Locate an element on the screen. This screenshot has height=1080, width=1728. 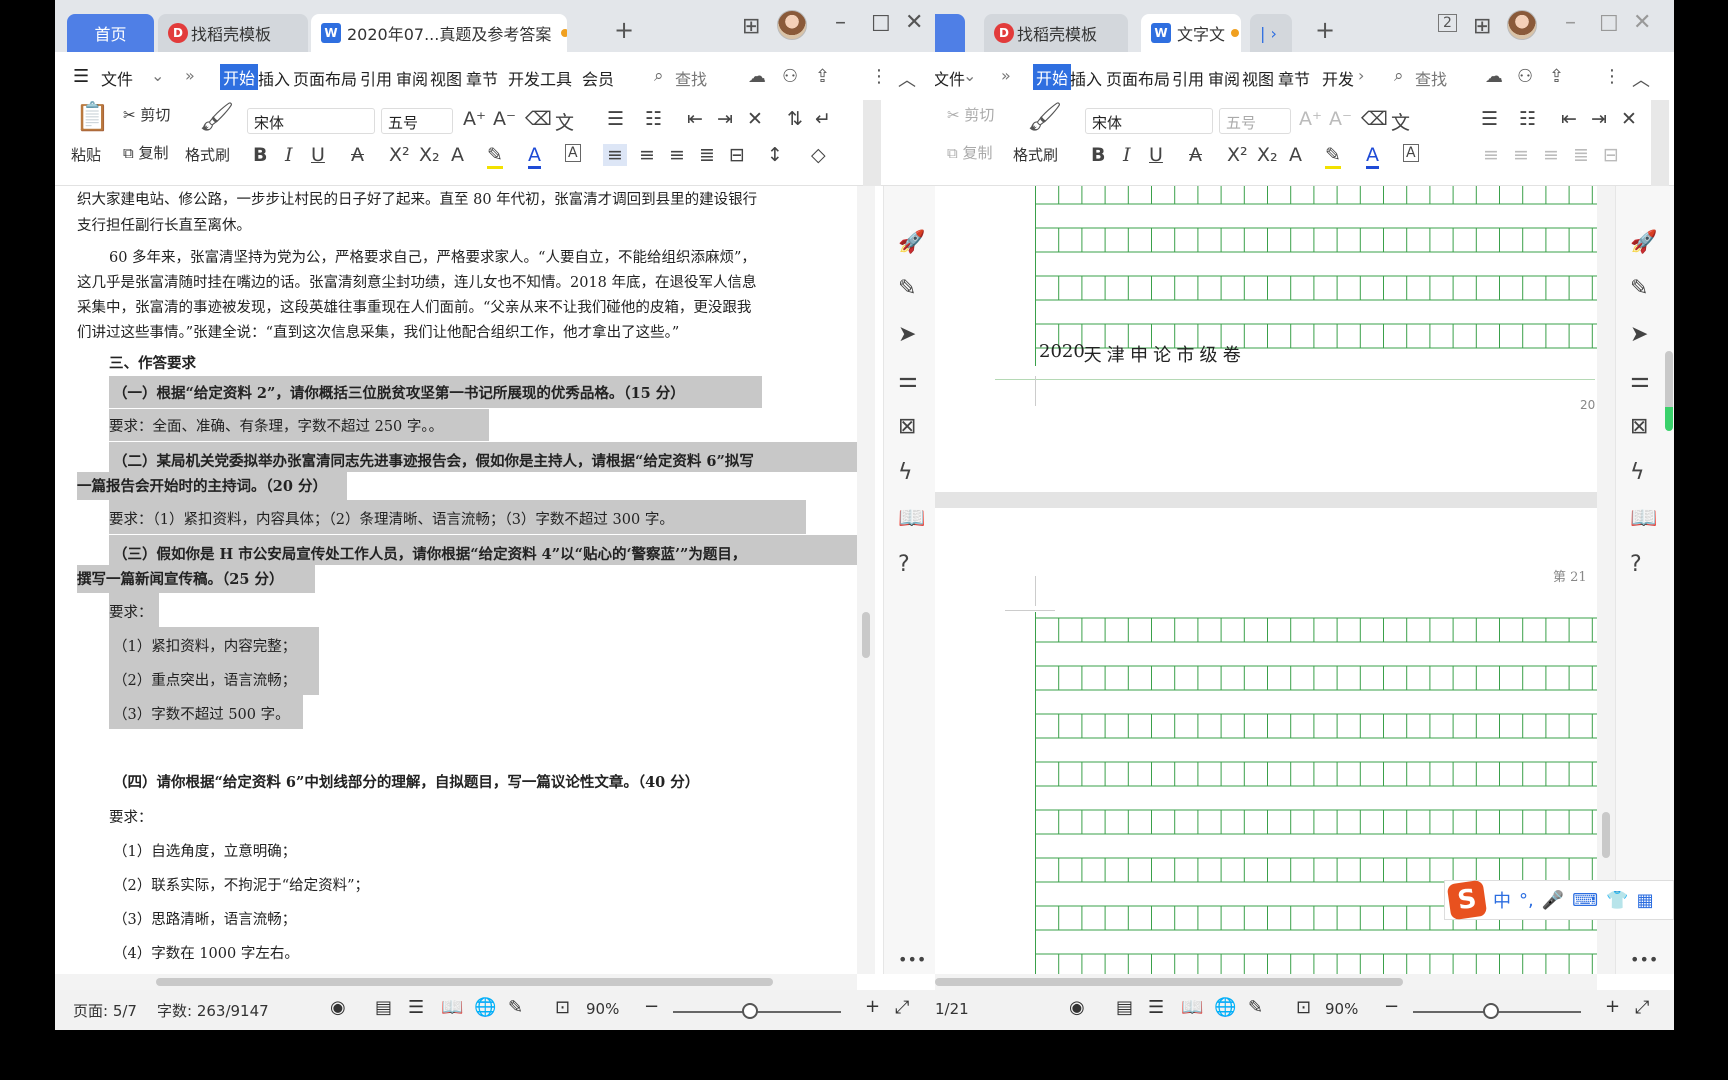
outline-view-icon: ☰ is located at coordinates (416, 1007).